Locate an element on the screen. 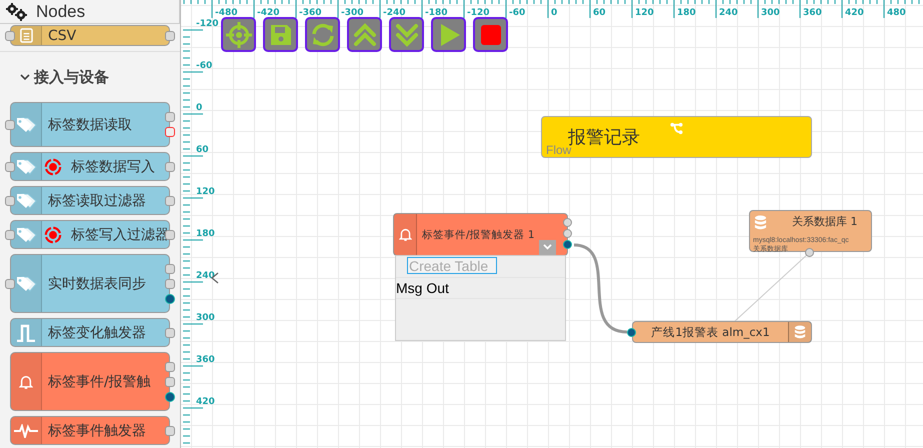  input-field: Create Table is located at coordinates (452, 265).